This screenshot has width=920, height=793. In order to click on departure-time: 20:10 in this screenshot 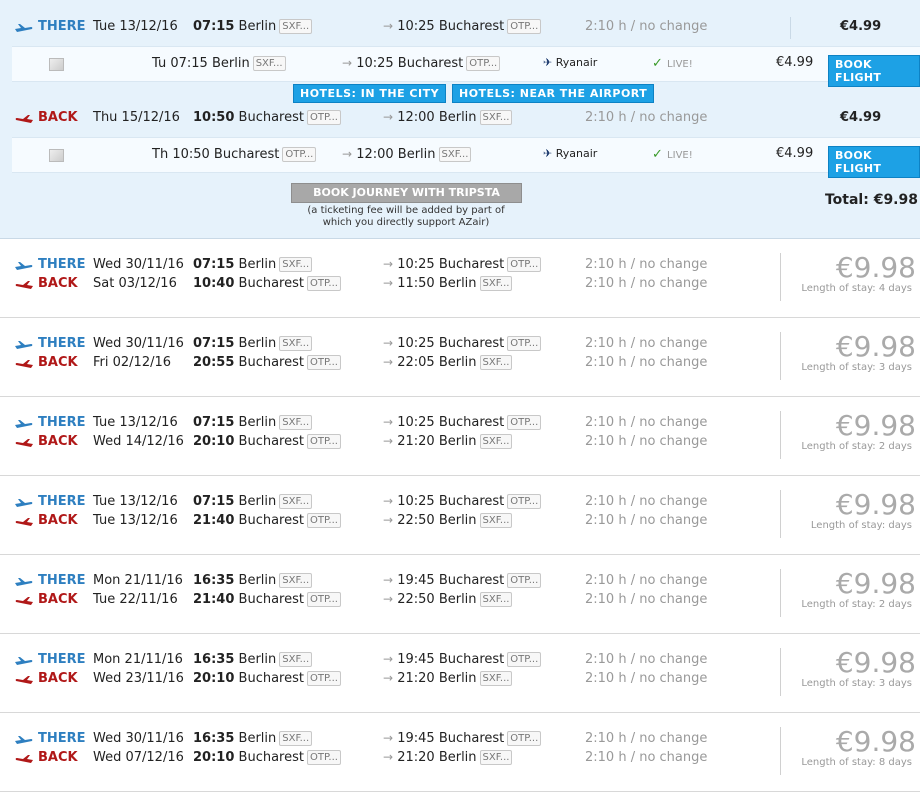, I will do `click(214, 441)`.